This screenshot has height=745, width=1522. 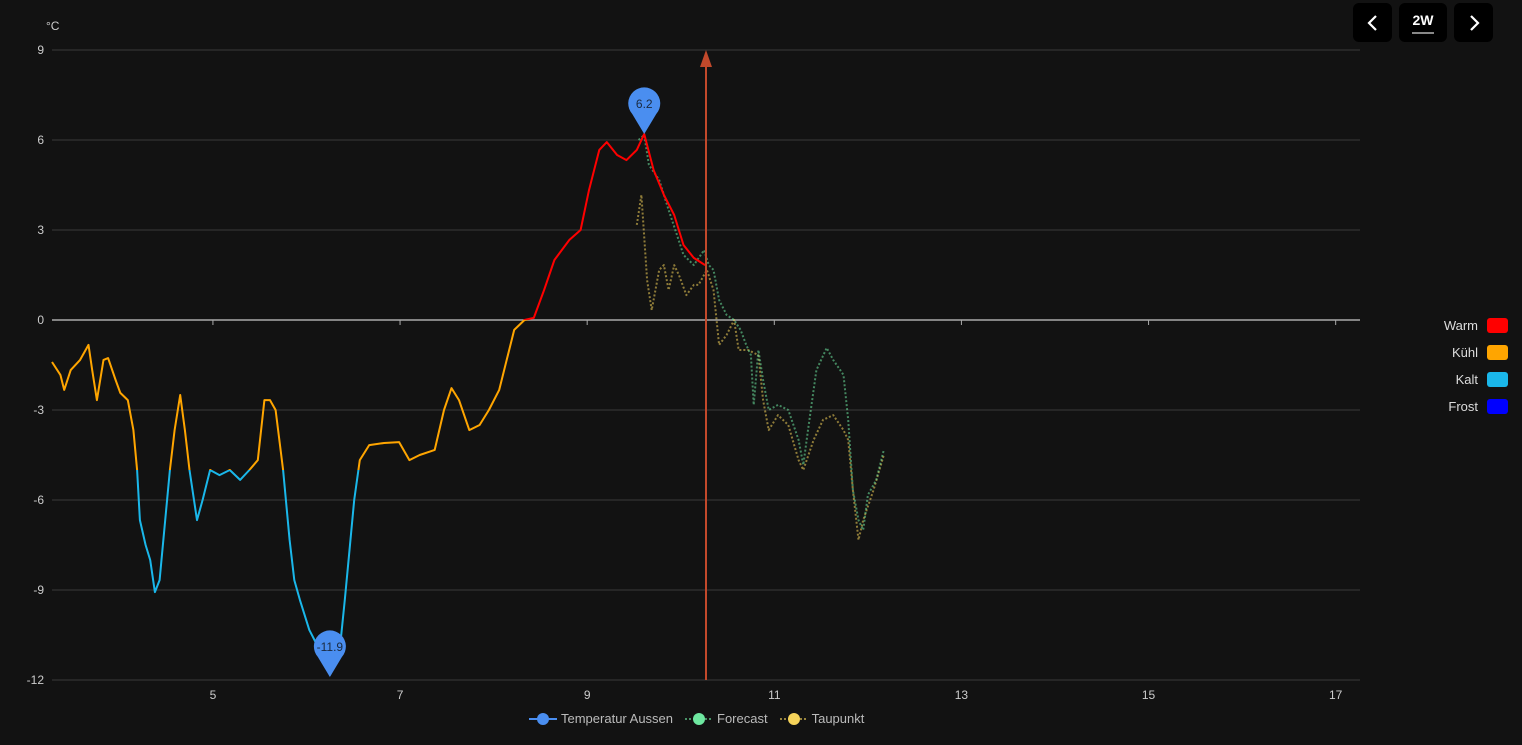 What do you see at coordinates (962, 695) in the screenshot?
I see `x-tick-label: 13` at bounding box center [962, 695].